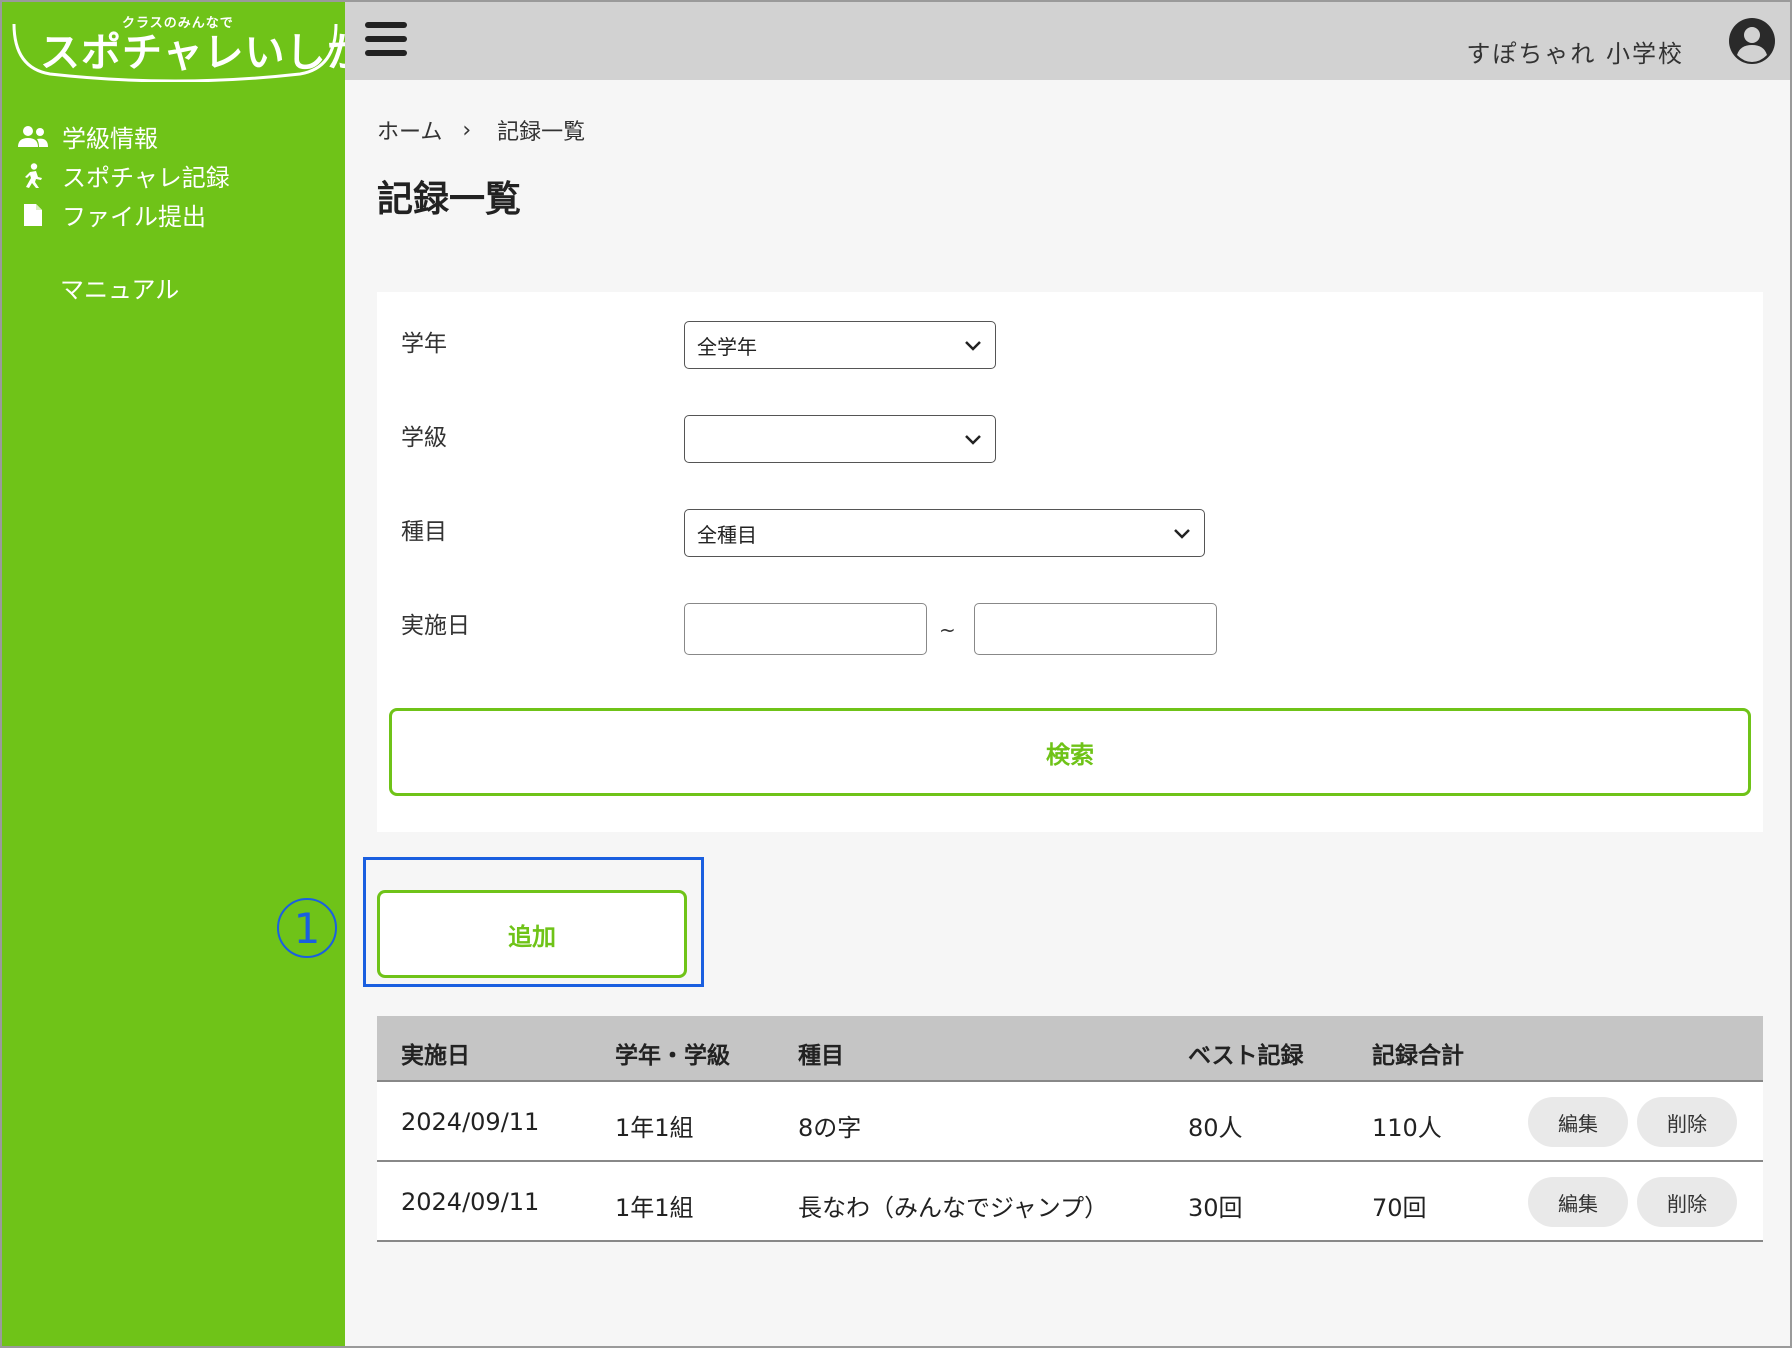 The image size is (1792, 1348). What do you see at coordinates (1575, 54) in the screenshot?
I see `school-name: すぽちゃれ 小学校` at bounding box center [1575, 54].